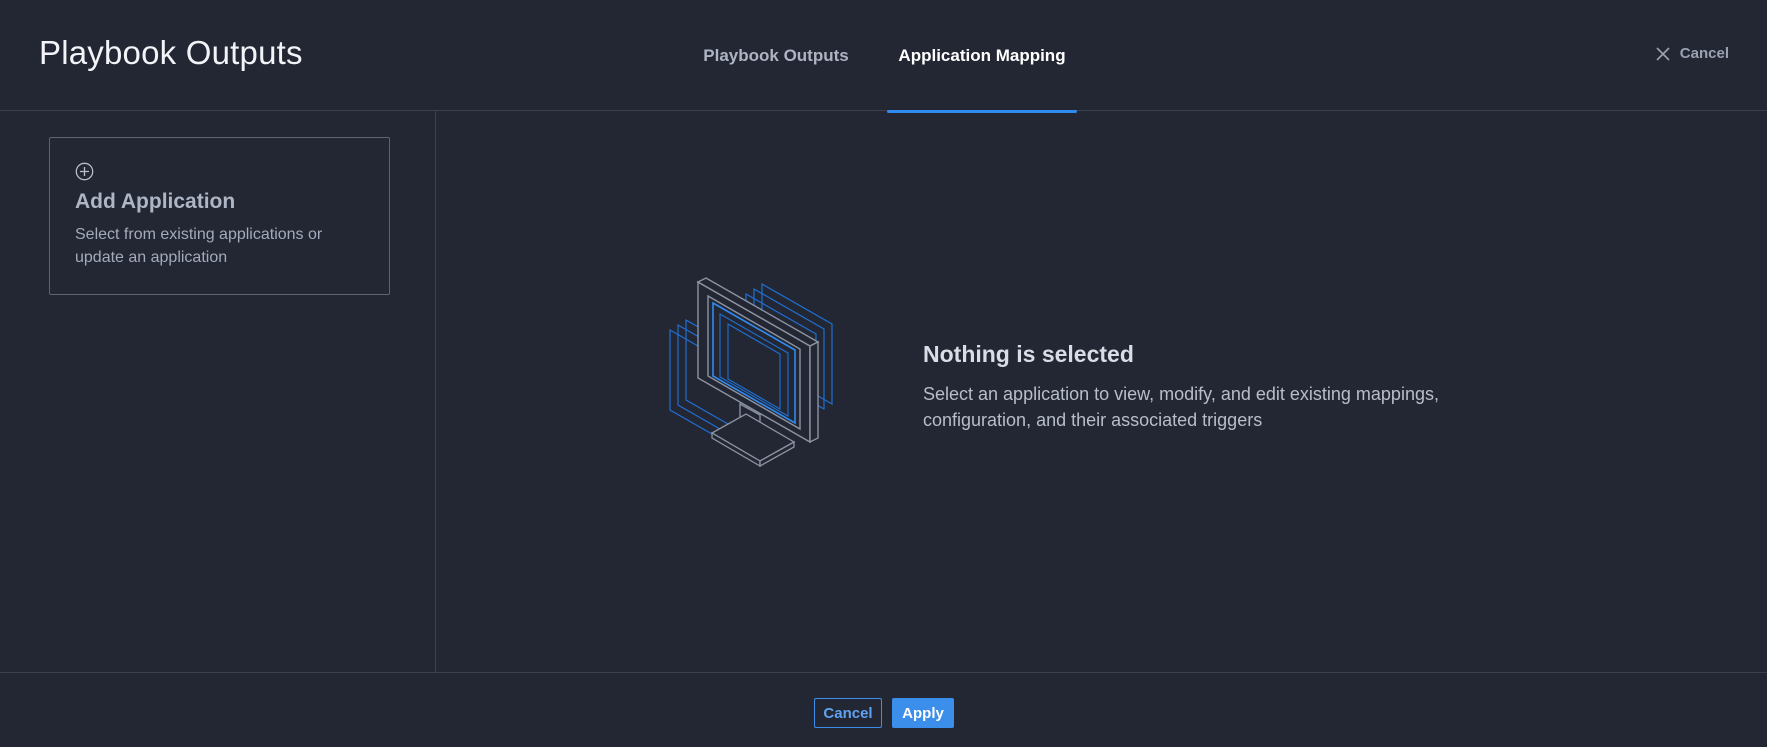 This screenshot has width=1767, height=747. I want to click on monitor-illustration-graphic, so click(751, 372).